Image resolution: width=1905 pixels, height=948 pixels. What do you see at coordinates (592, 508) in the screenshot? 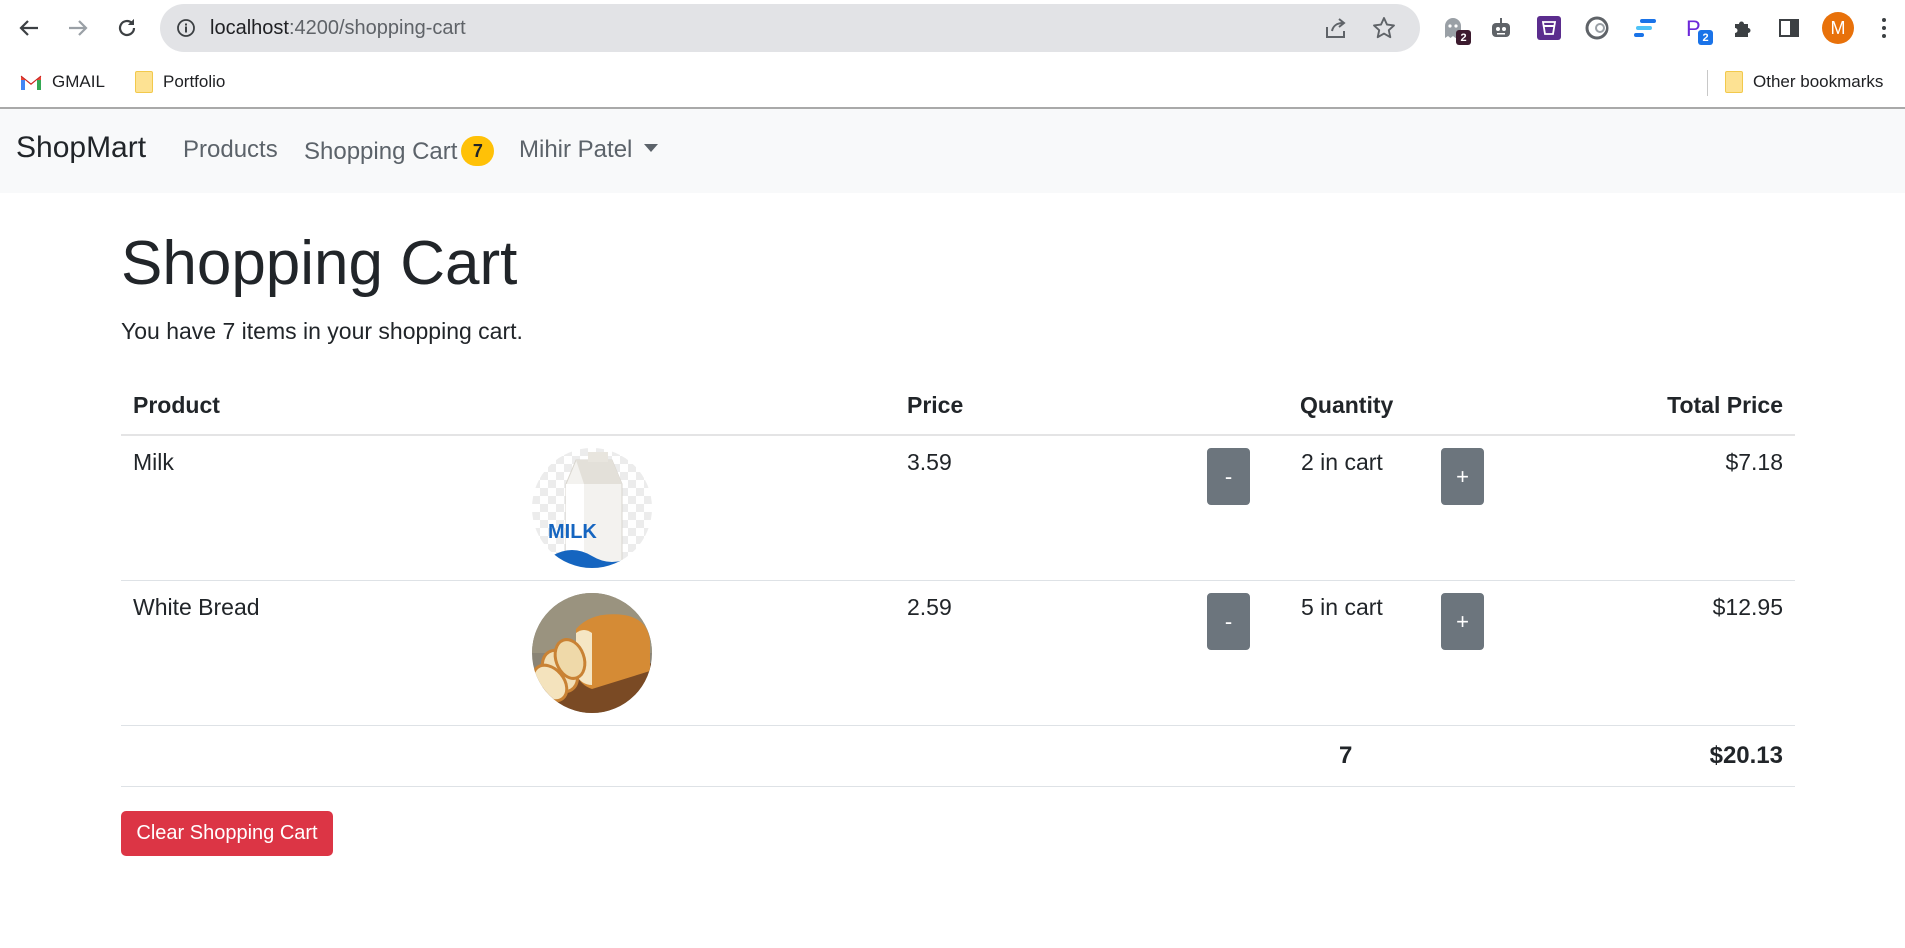
I see `milk-carton-image: MILK` at bounding box center [592, 508].